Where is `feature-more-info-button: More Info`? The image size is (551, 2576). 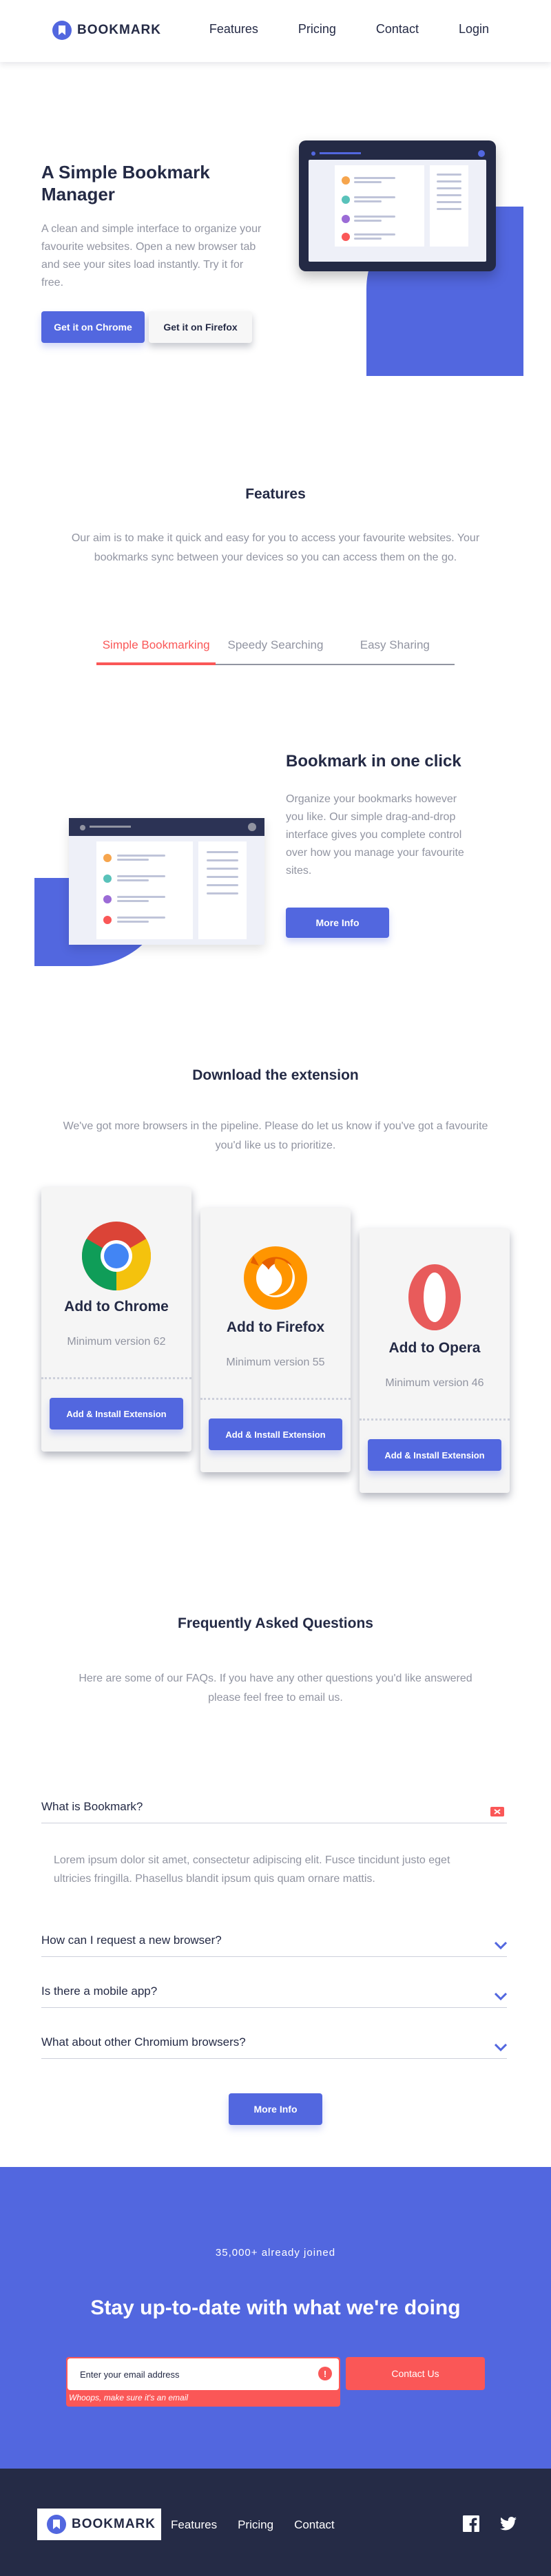
feature-more-info-button: More Info is located at coordinates (337, 923).